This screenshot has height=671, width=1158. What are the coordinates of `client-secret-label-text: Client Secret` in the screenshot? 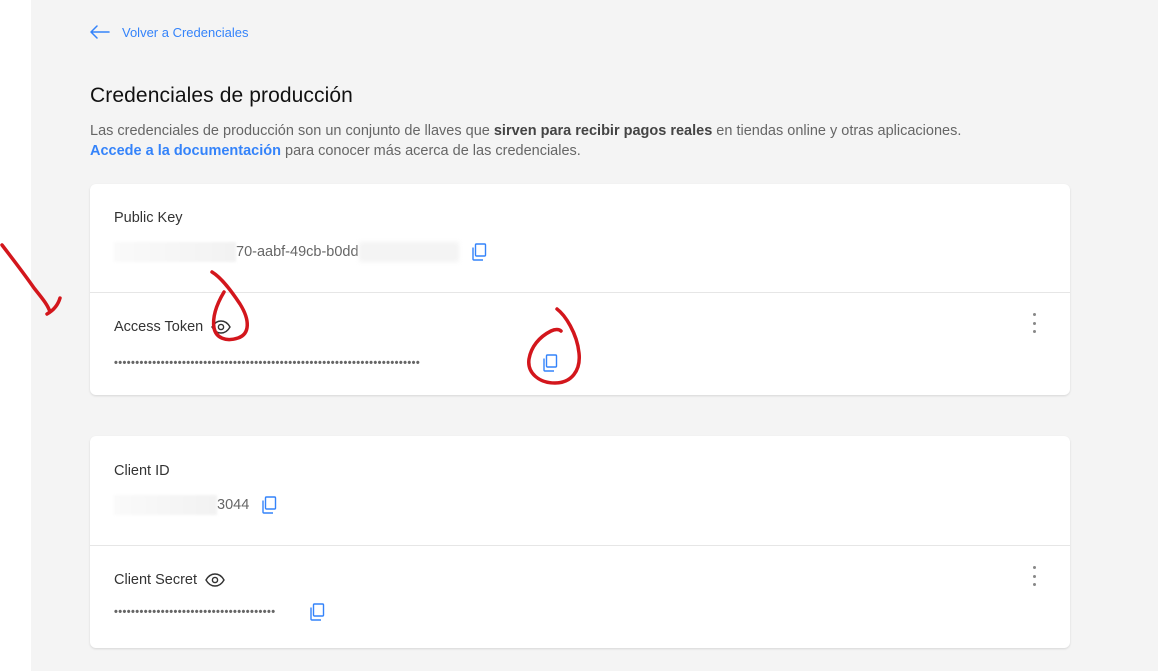 It's located at (156, 580).